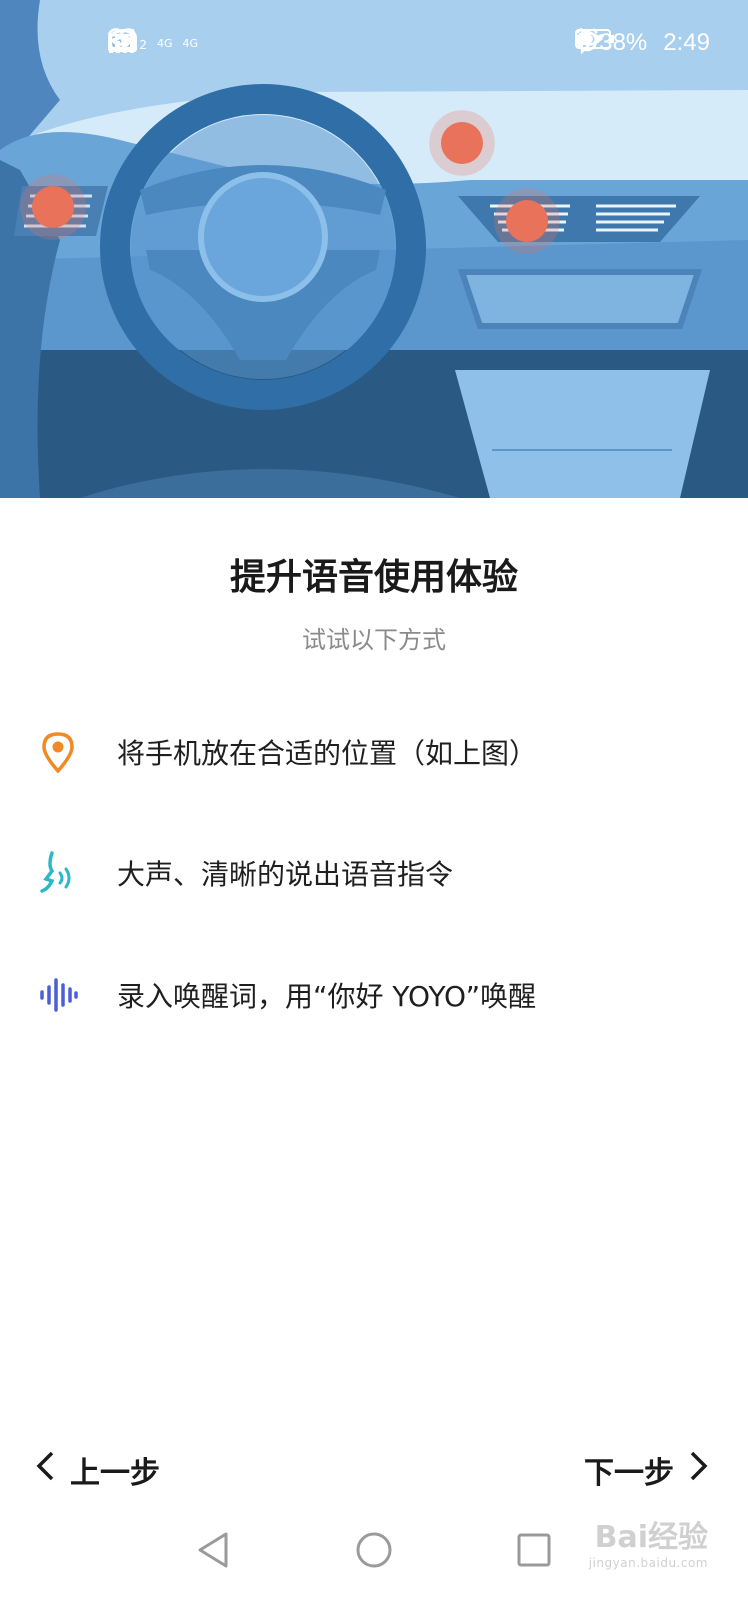 The image size is (748, 1600). I want to click on previous-step-button: 上一步, so click(97, 1470).